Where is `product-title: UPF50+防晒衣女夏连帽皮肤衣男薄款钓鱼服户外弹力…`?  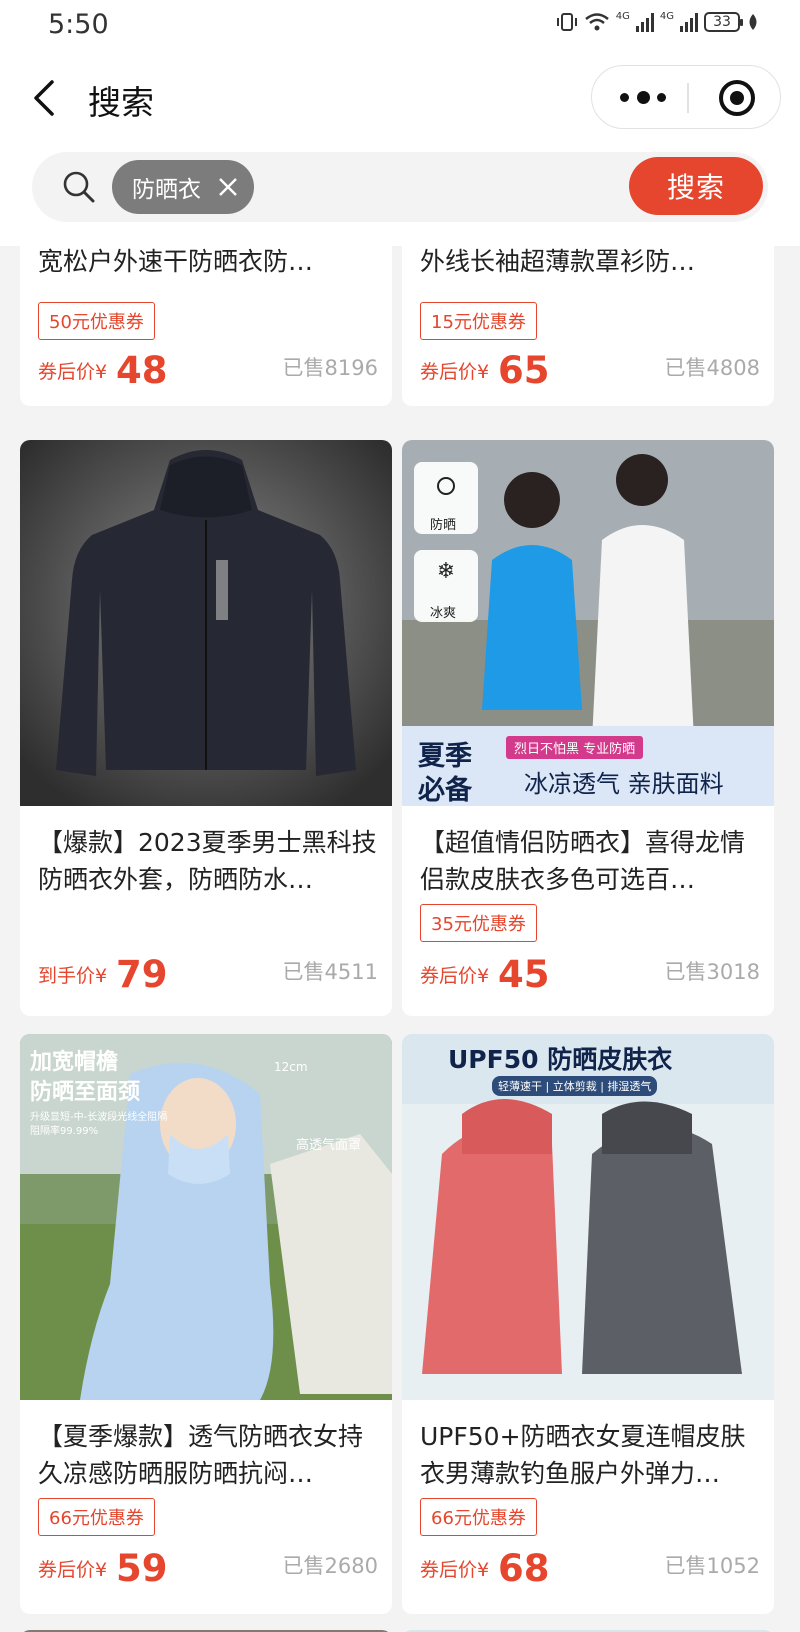
product-title: UPF50+防晒衣女夏连帽皮肤衣男薄款钓鱼服户外弹力… is located at coordinates (583, 1455).